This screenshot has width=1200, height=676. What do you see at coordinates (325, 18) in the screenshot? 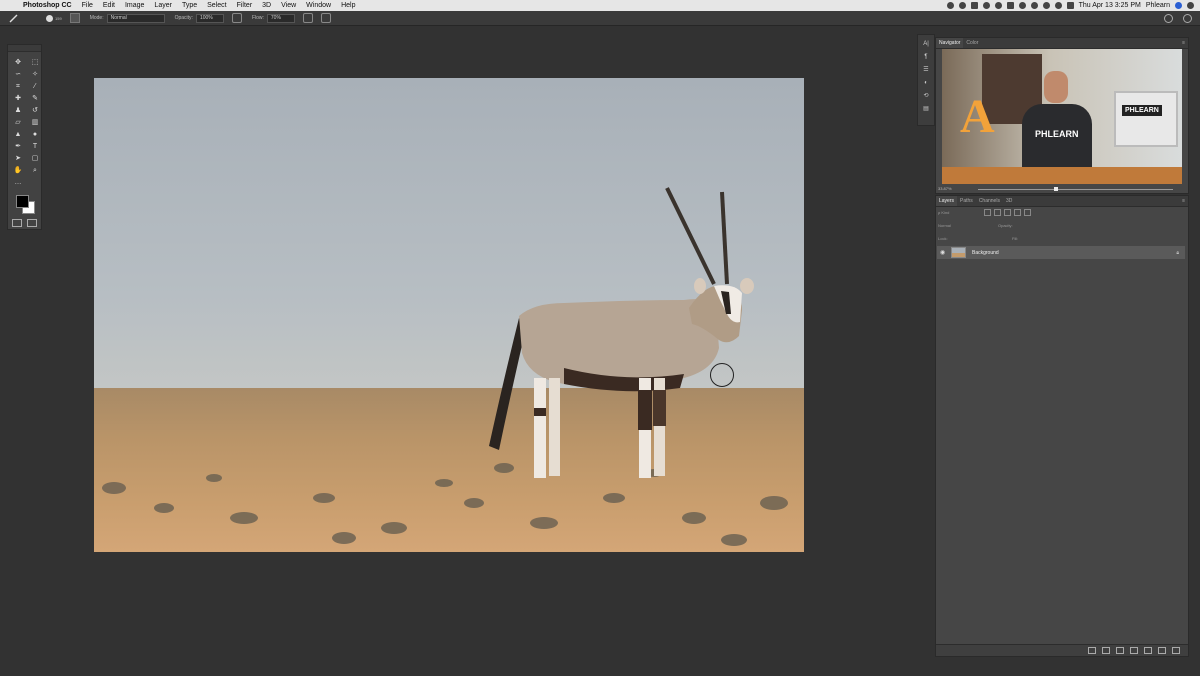
I see `pressure-size-icon` at bounding box center [325, 18].